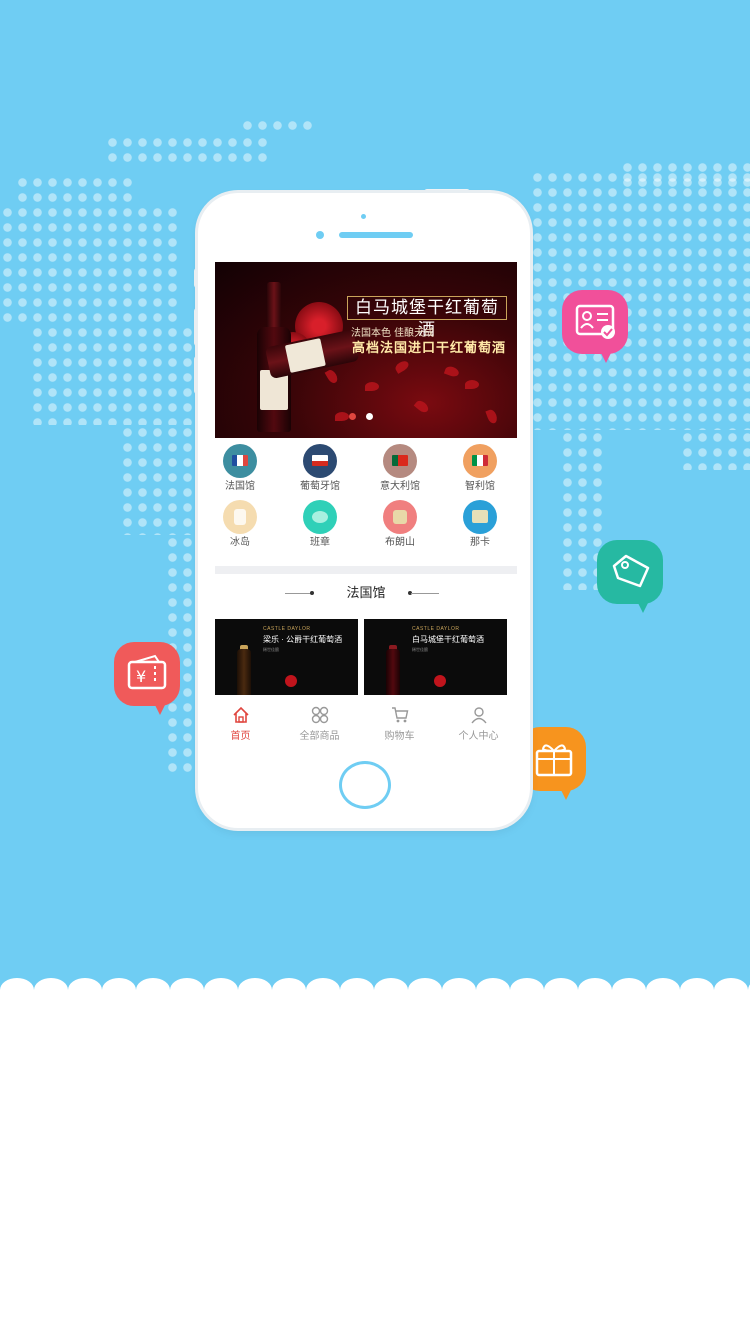  Describe the element at coordinates (303, 639) in the screenshot. I see `product-title: 梁乐 · 公爵干红葡萄酒` at that location.